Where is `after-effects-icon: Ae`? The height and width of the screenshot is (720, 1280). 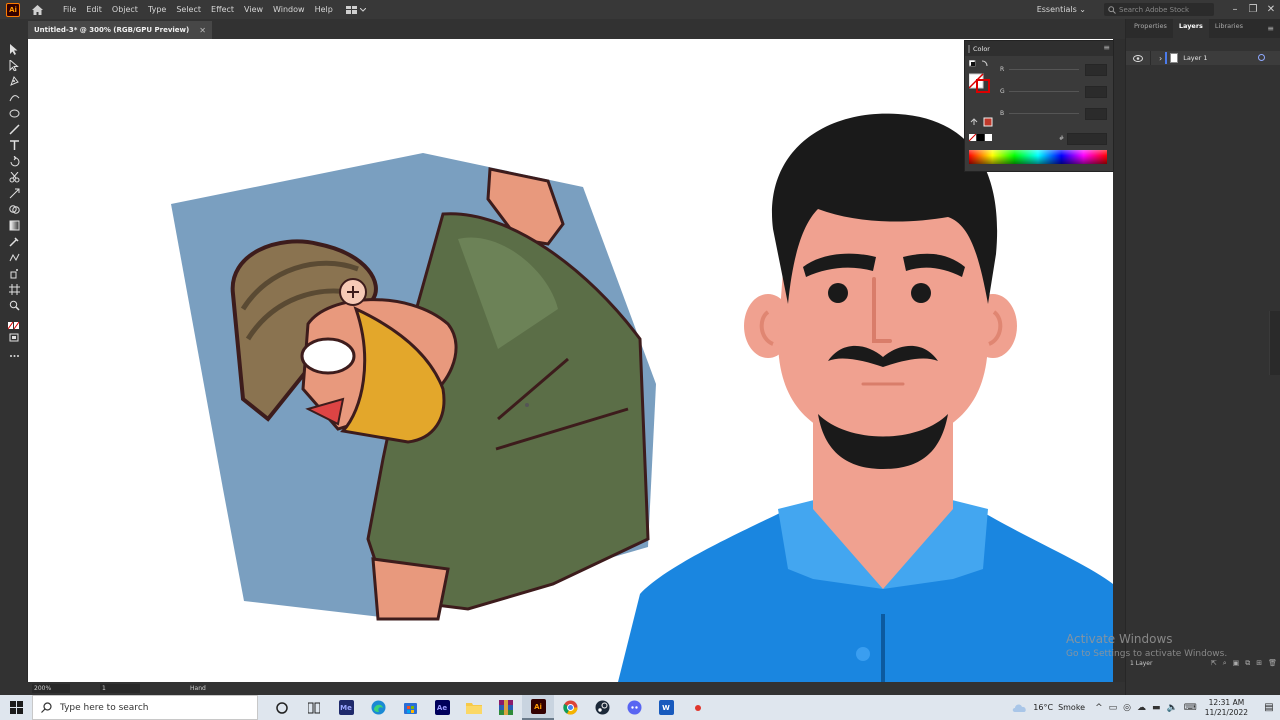 after-effects-icon: Ae is located at coordinates (442, 707).